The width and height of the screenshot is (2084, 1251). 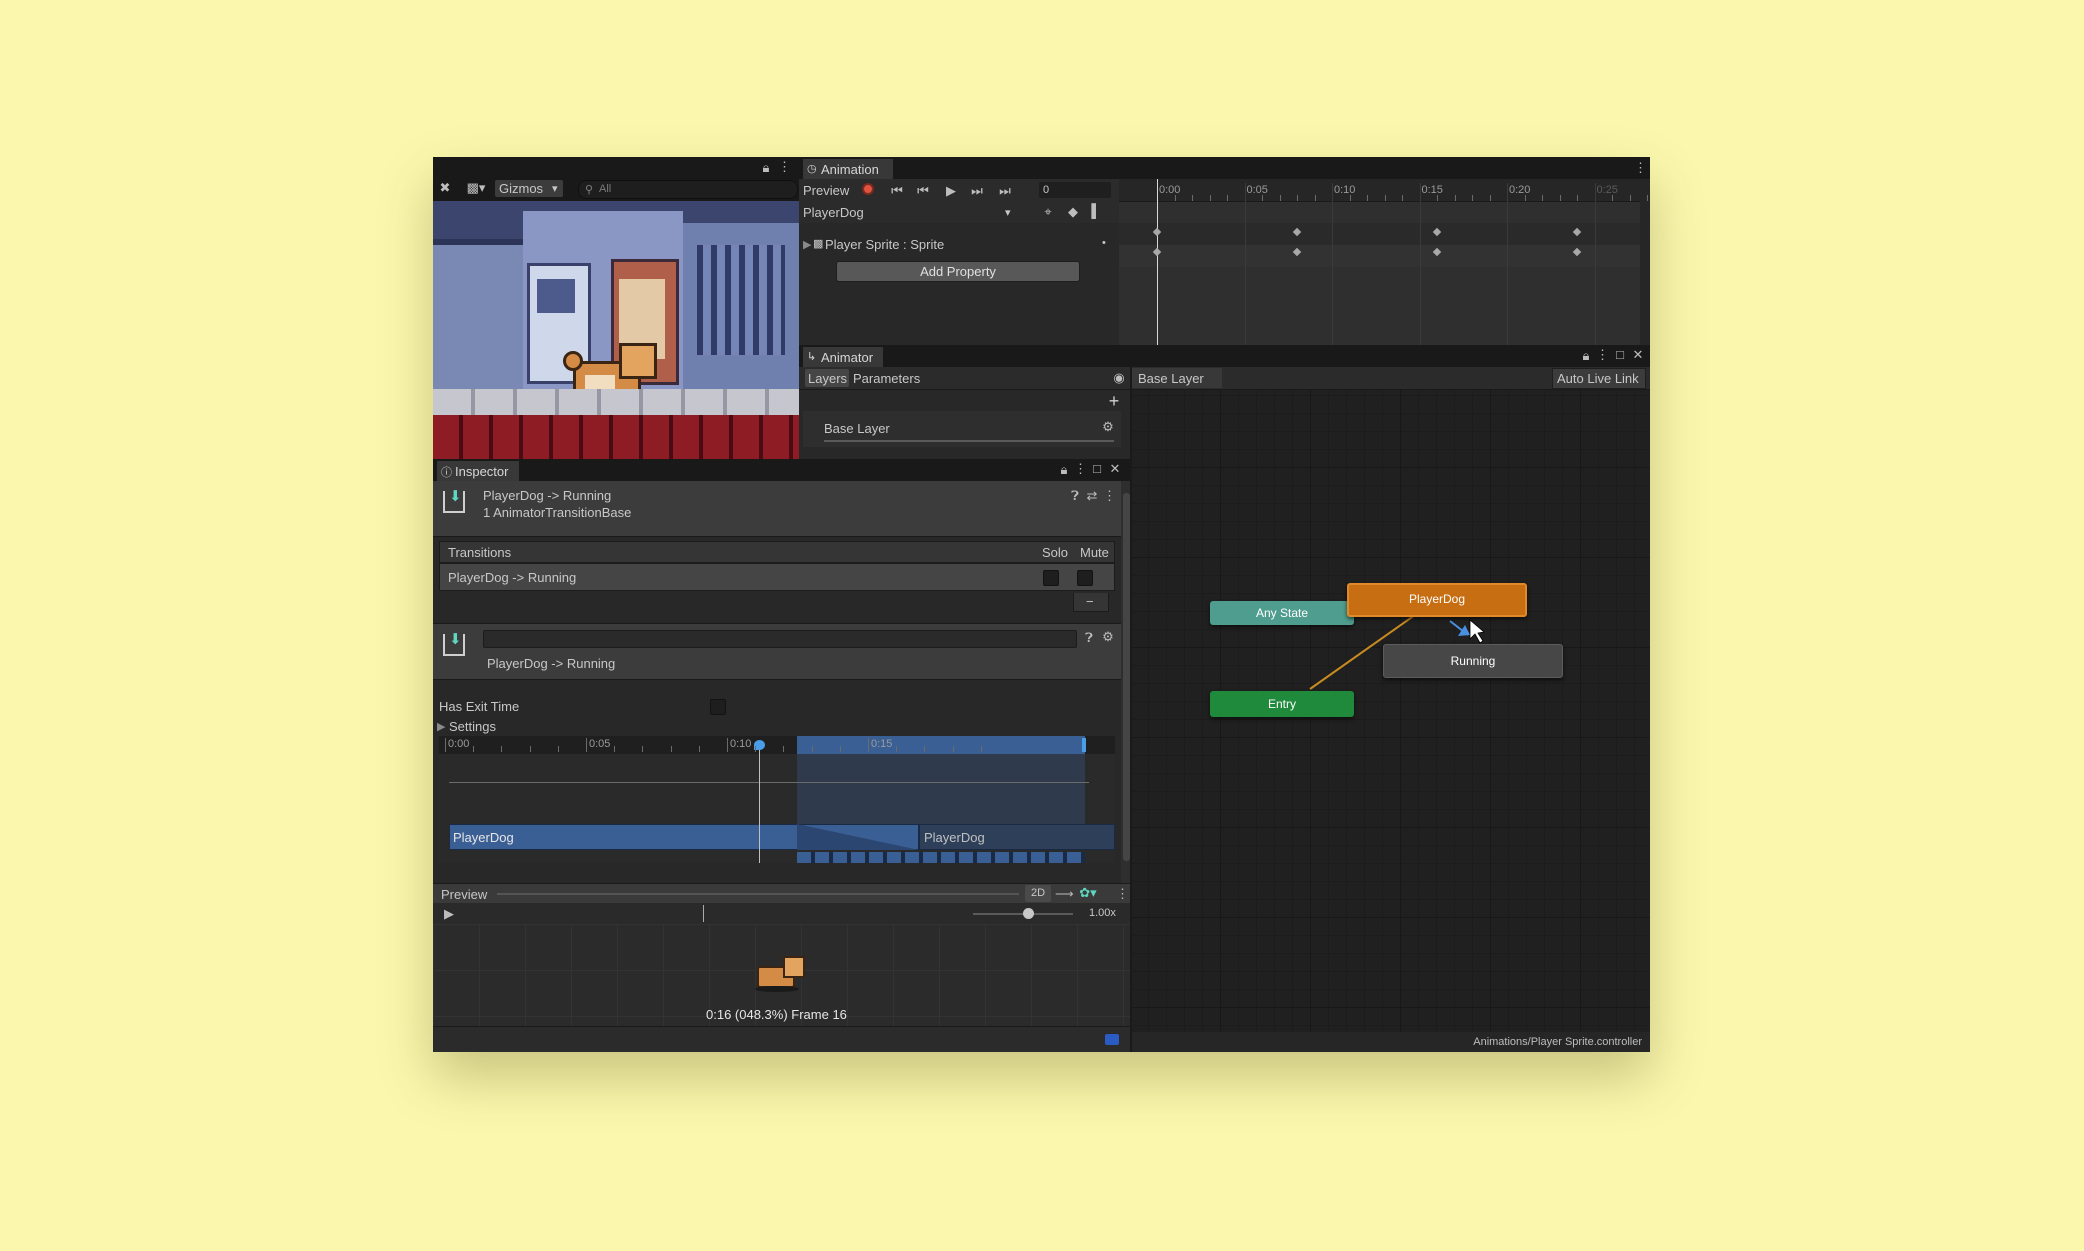 I want to click on pivot-icon: ⟶, so click(x=1064, y=893).